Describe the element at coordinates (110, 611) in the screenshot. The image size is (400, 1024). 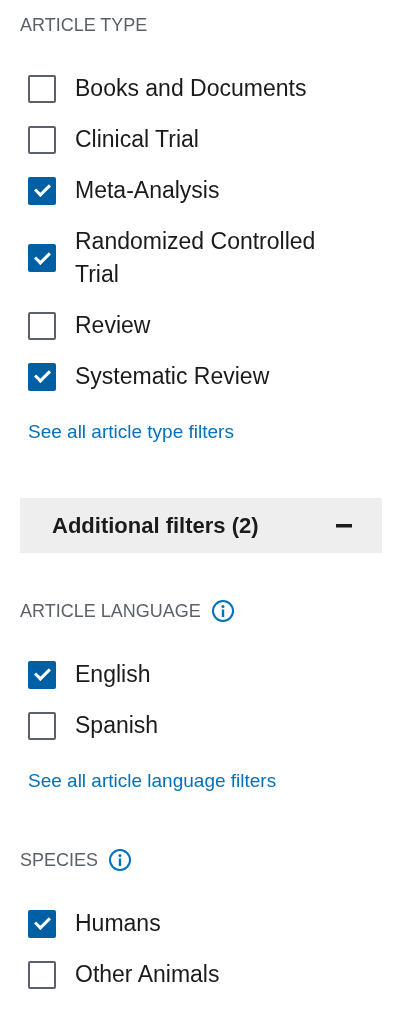
I see `section-heading: ARTICLE LANGUAGE` at that location.